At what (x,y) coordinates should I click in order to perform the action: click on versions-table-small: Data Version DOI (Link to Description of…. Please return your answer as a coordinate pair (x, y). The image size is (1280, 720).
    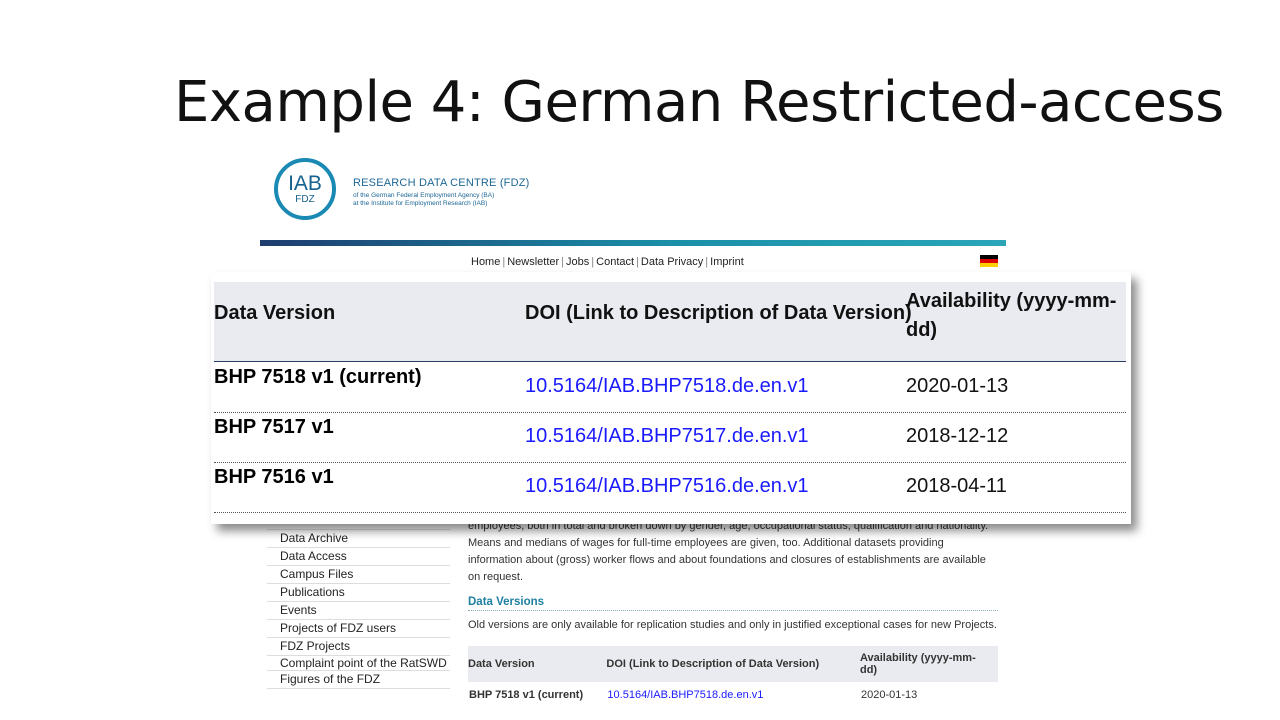
    Looking at the image, I should click on (733, 674).